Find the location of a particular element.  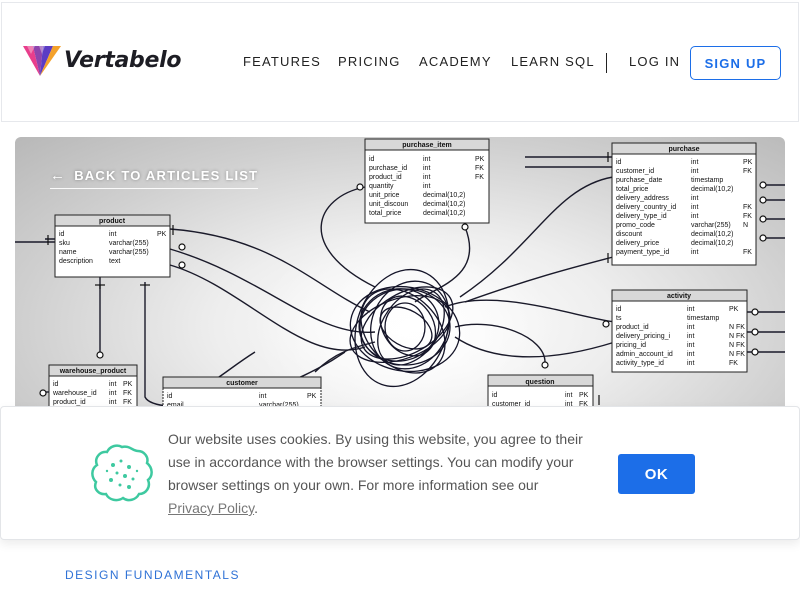

product-cell: id is located at coordinates (62, 234).